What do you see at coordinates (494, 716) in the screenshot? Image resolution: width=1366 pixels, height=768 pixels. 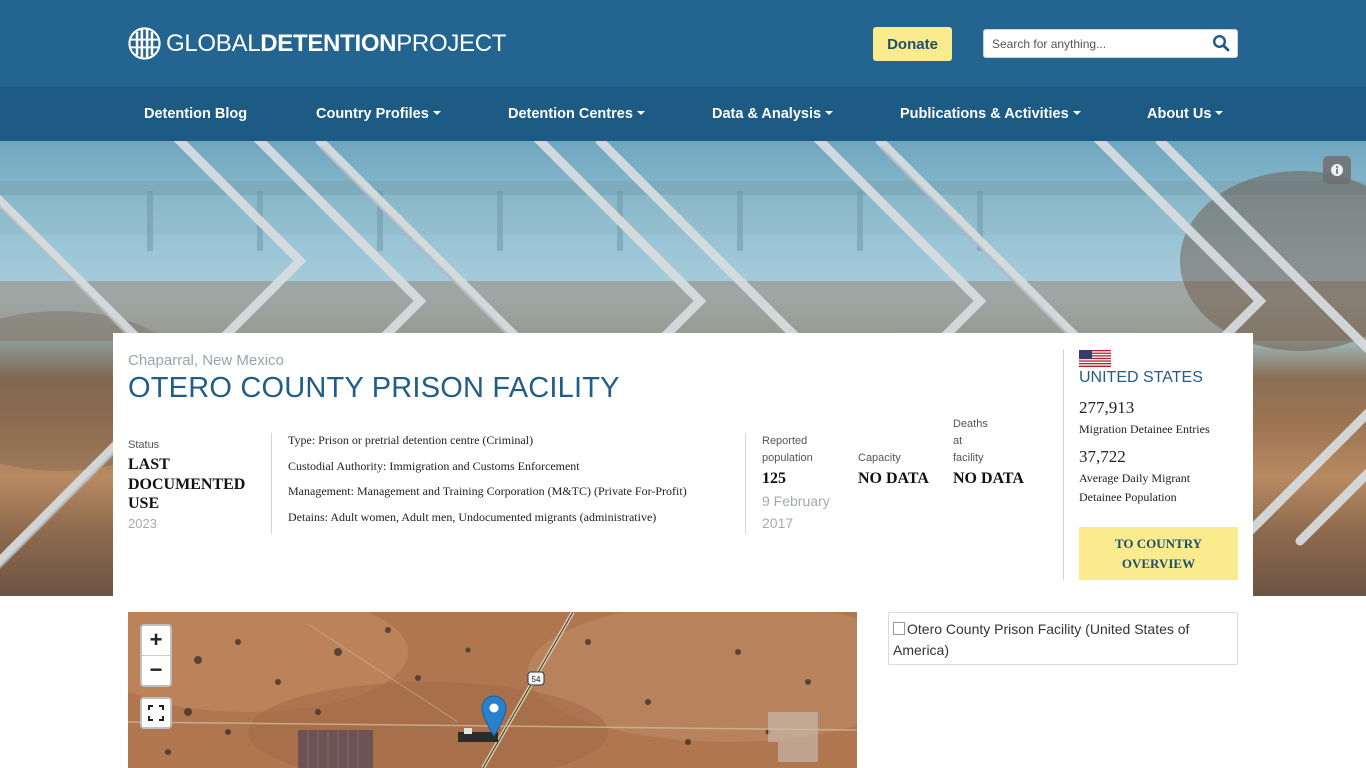 I see `map-location-marker-icon` at bounding box center [494, 716].